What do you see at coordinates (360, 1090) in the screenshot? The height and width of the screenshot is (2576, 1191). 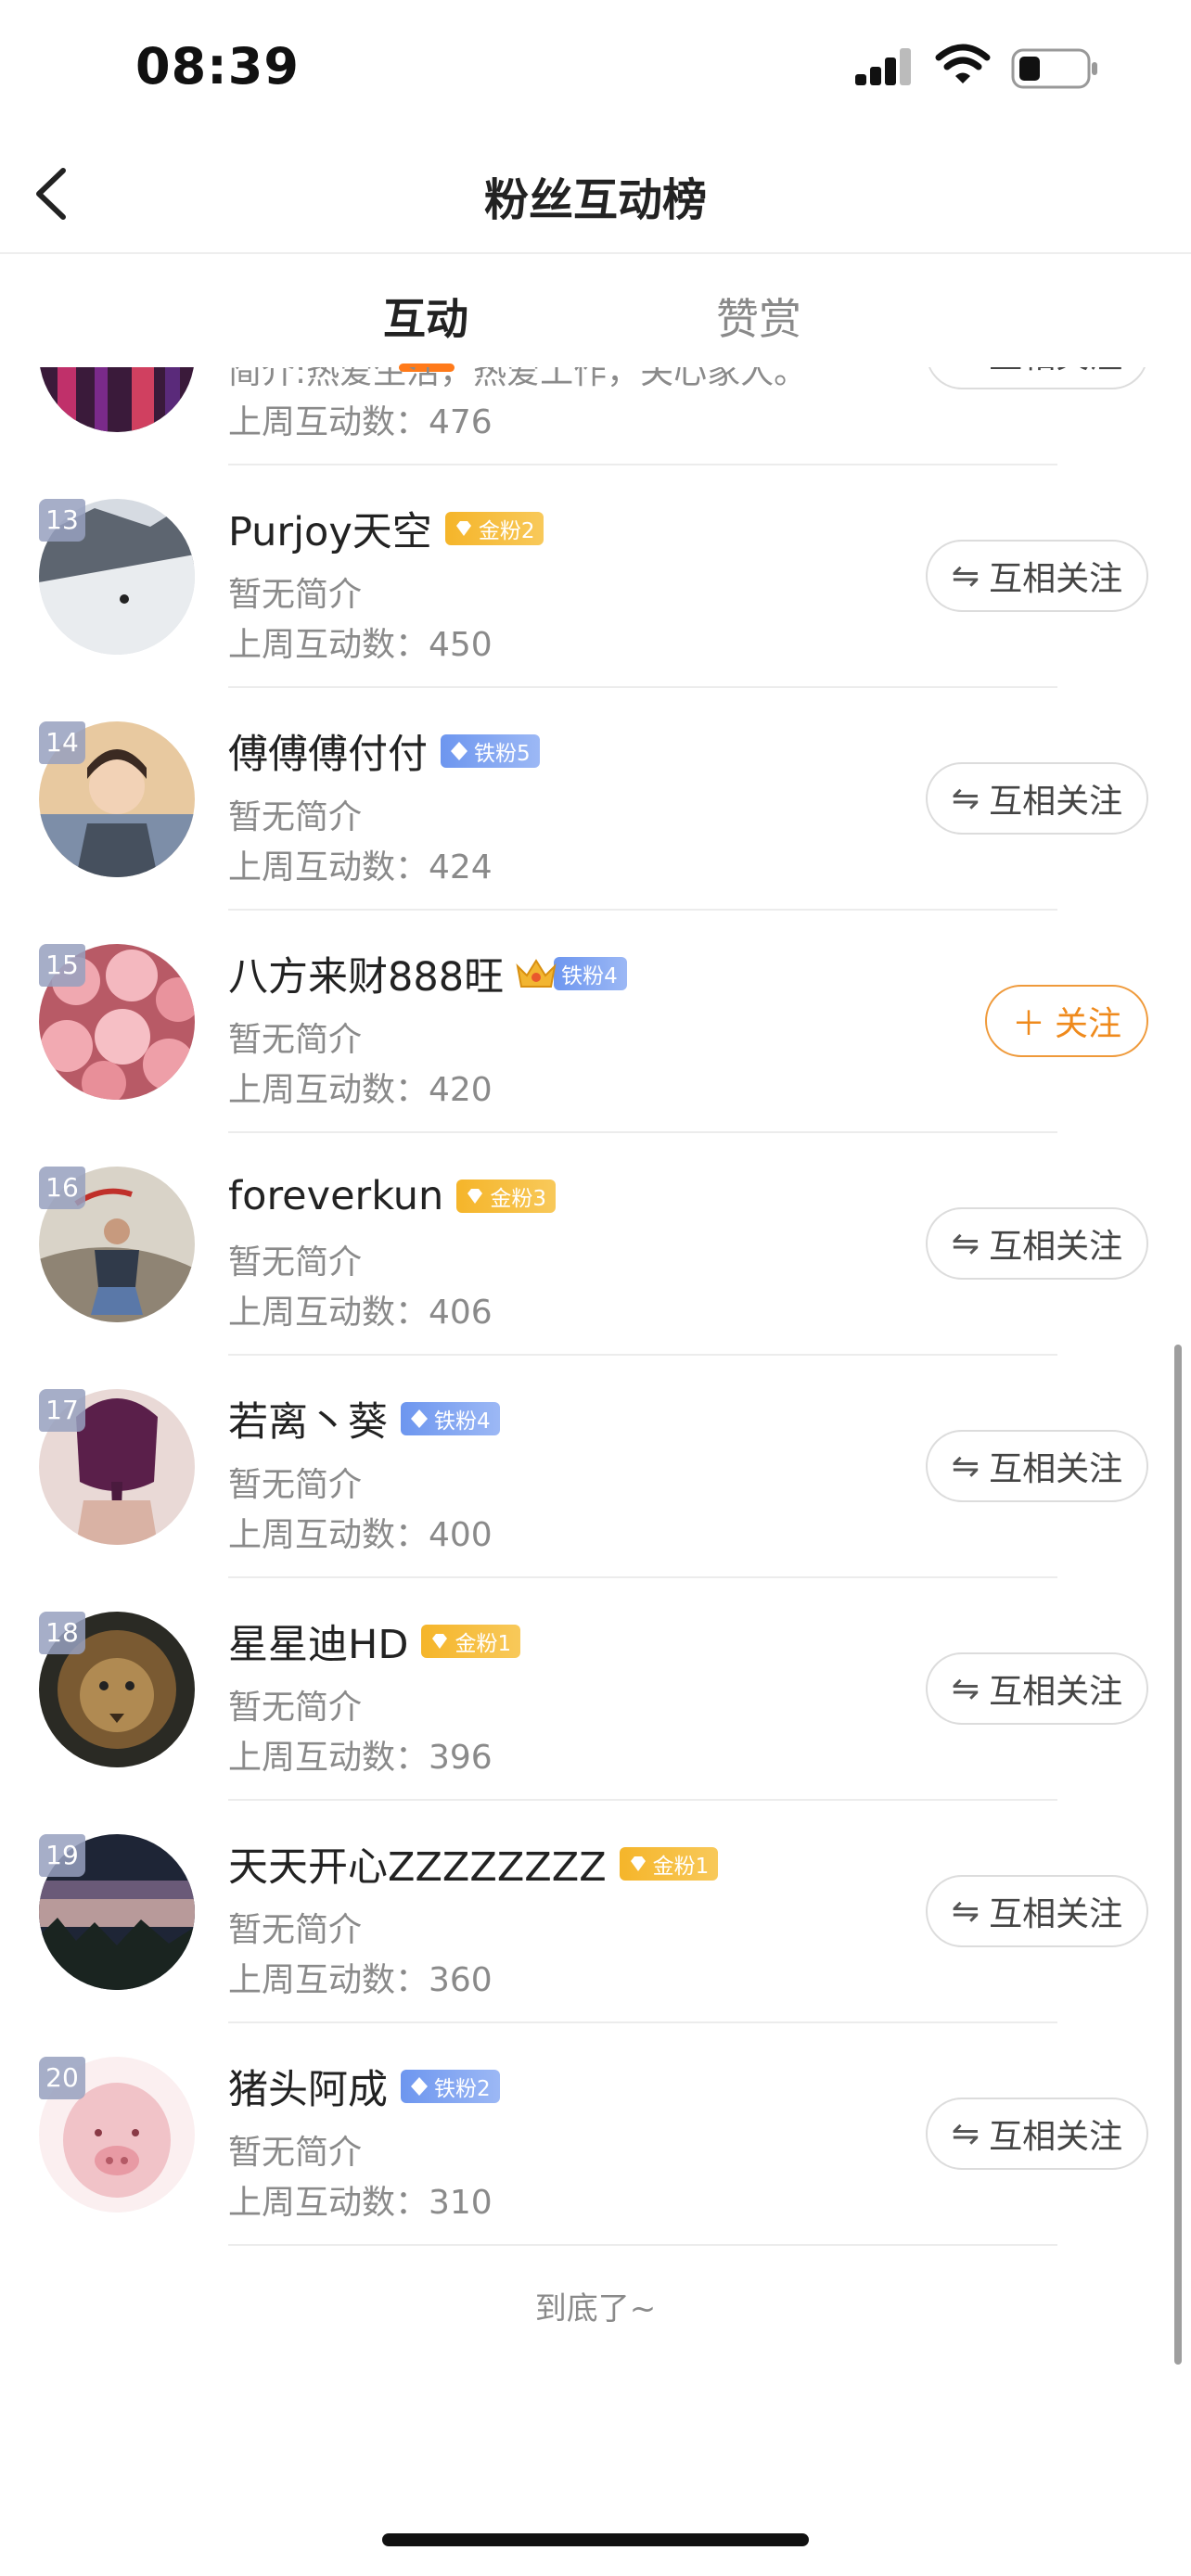 I see `weekly-interaction-count: 上周互动数：420` at bounding box center [360, 1090].